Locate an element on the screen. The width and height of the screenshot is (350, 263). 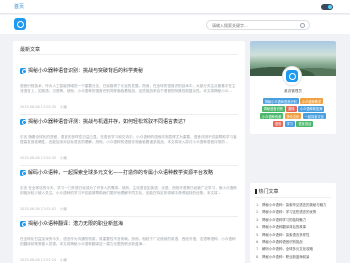
profile-name: 桌游管理员 is located at coordinates (293, 91).